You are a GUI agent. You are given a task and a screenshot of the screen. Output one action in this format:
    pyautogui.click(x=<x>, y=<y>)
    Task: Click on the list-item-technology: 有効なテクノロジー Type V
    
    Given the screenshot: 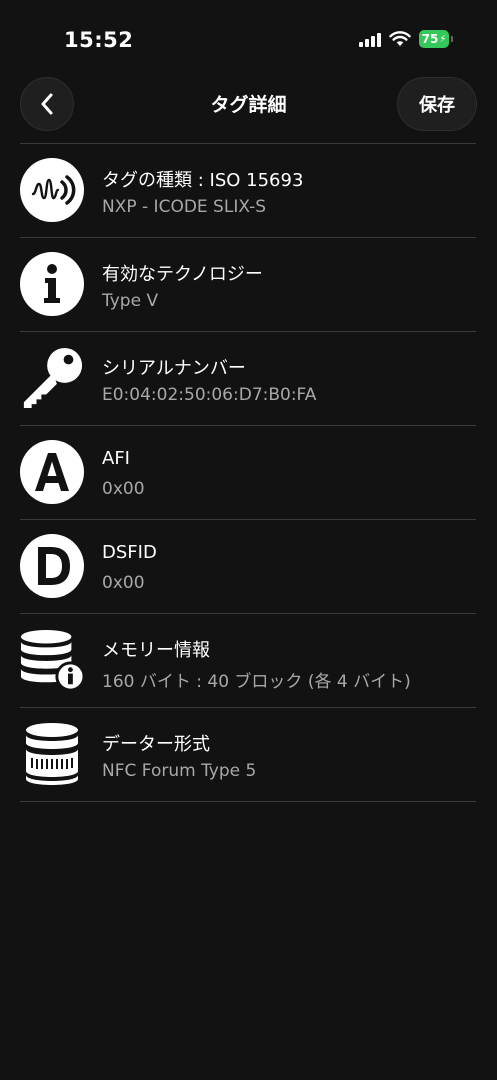 What is the action you would take?
    pyautogui.click(x=248, y=284)
    